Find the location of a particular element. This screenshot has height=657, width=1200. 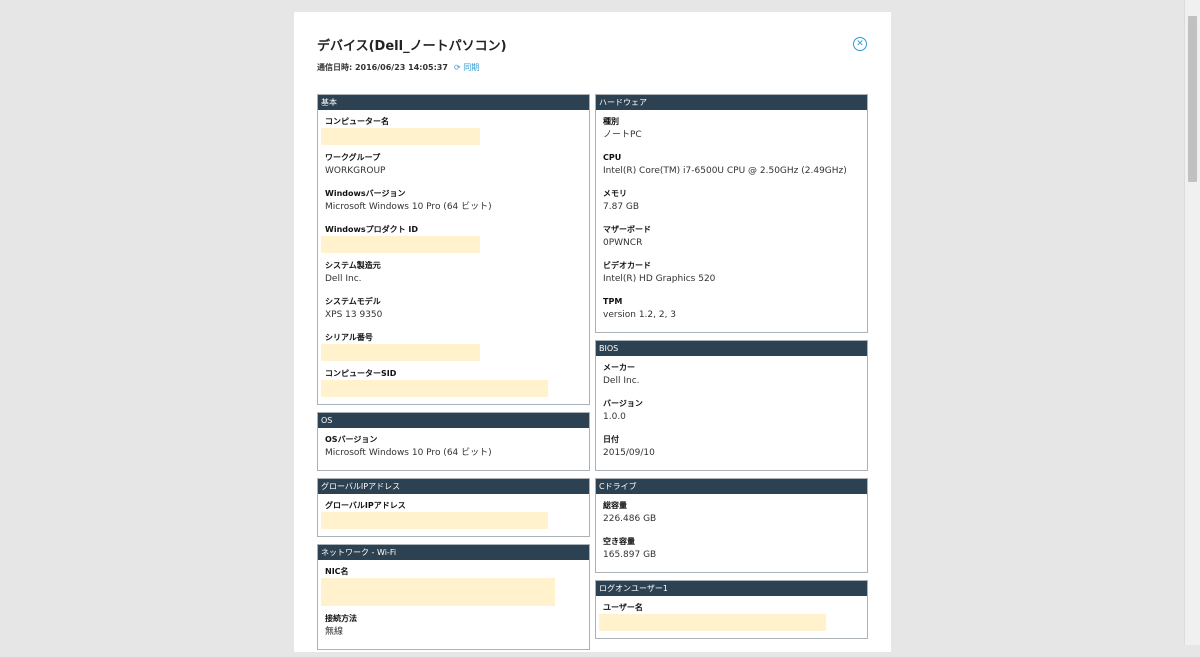

field-value: 1.0.0 is located at coordinates (614, 417).